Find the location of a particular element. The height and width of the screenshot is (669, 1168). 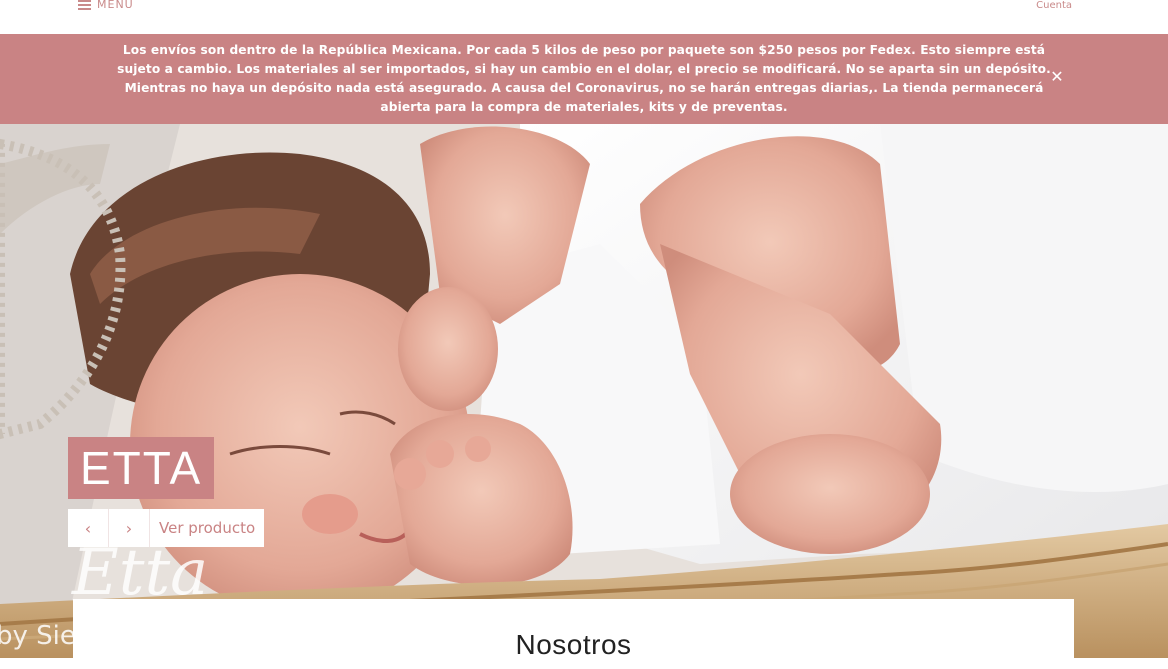

hamburger-icon is located at coordinates (84, 5).